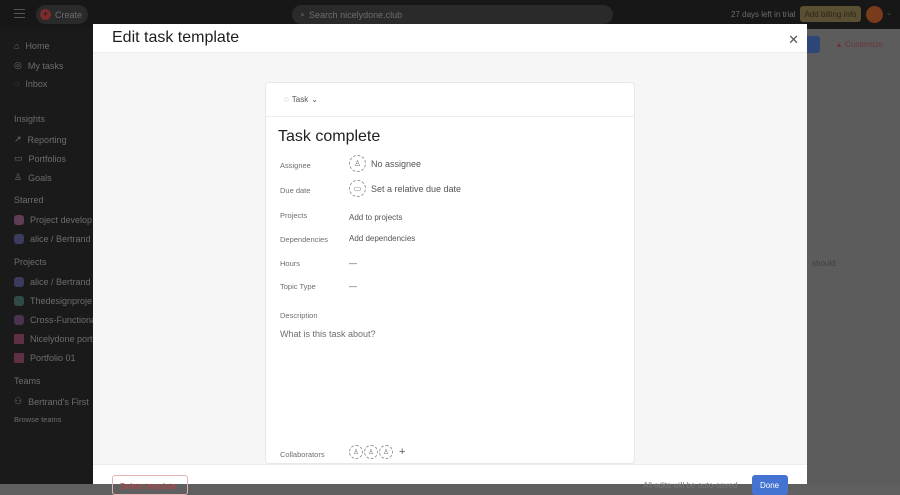 The width and height of the screenshot is (900, 495). I want to click on sidebar-item-my-tasks: ◎ My tasks, so click(38, 65).